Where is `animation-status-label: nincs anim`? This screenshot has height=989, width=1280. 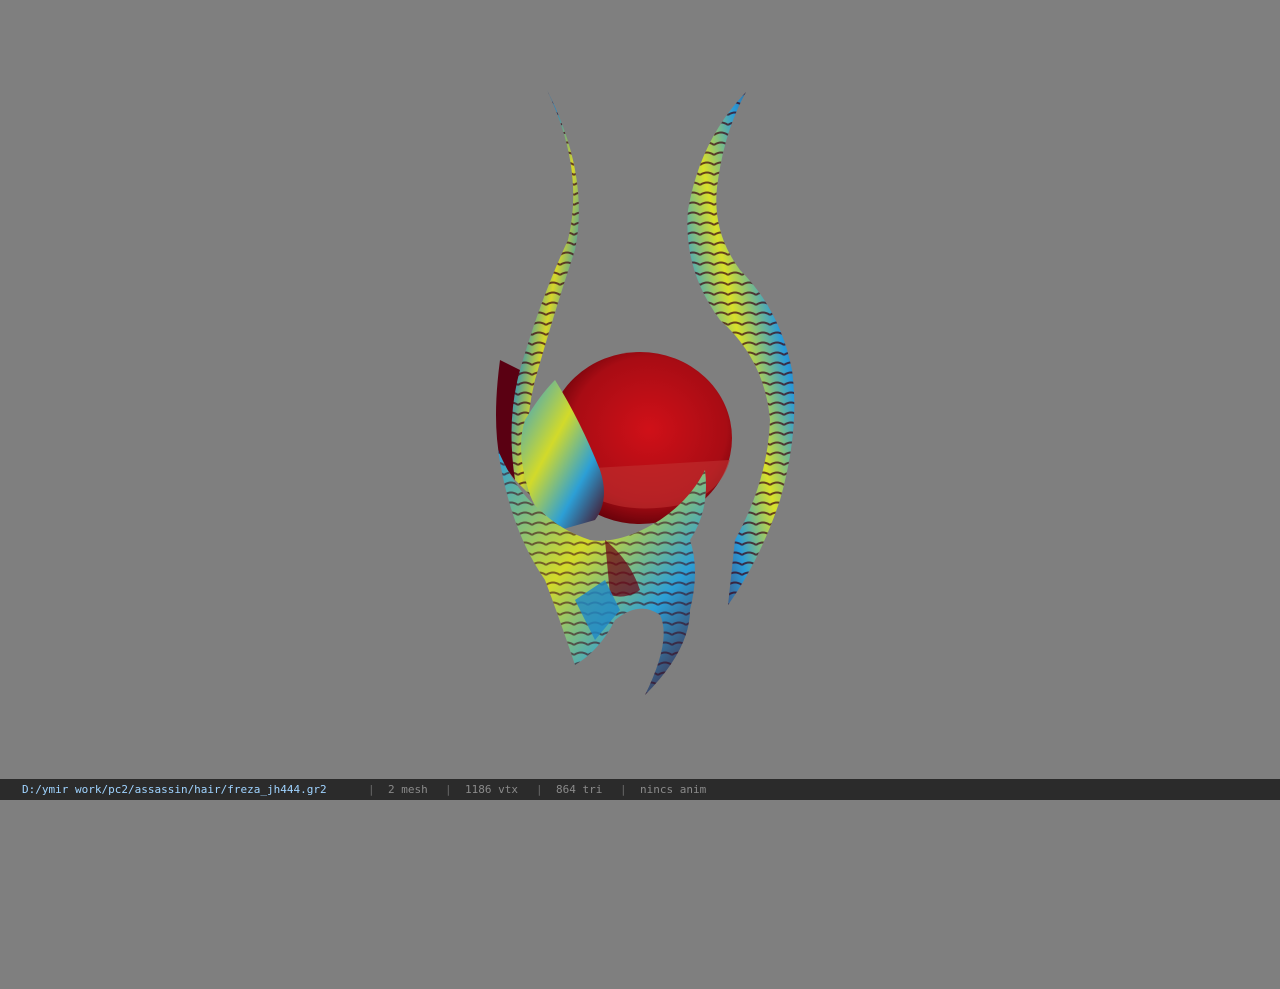
animation-status-label: nincs anim is located at coordinates (673, 789).